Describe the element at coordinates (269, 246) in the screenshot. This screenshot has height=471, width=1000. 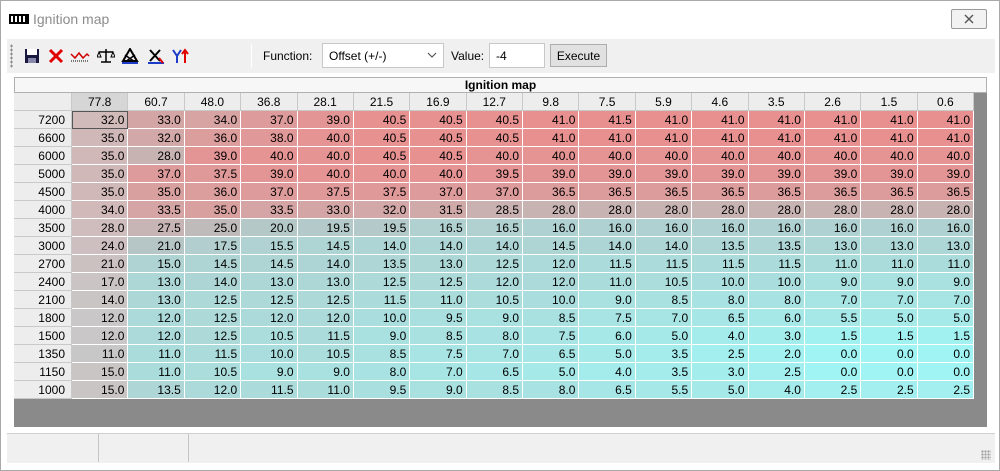
I see `map-cell: 15.5` at that location.